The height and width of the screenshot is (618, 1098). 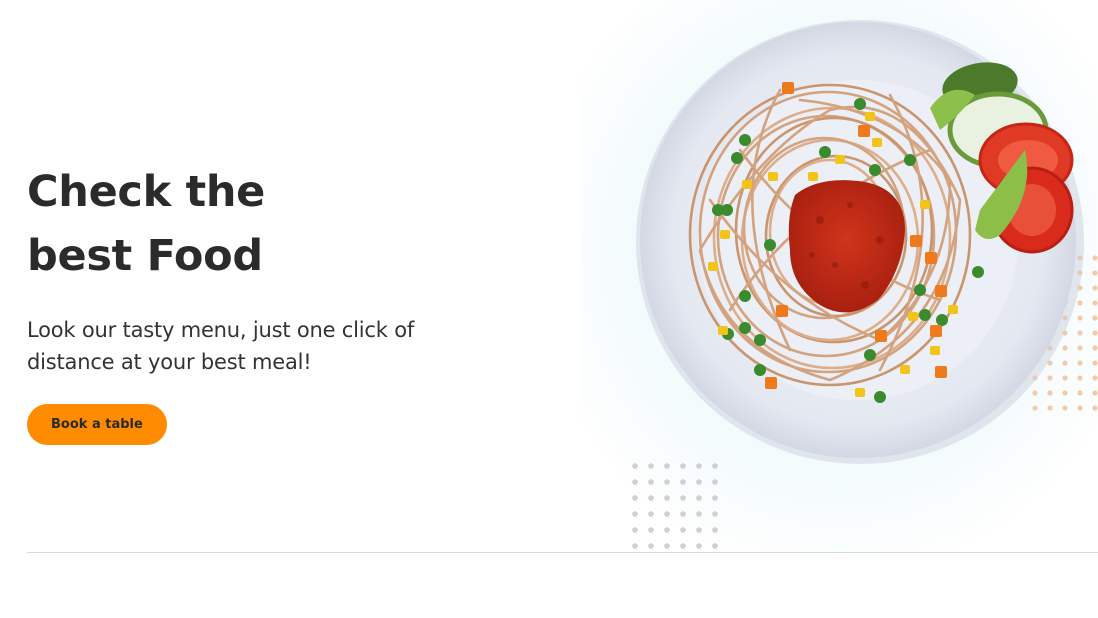 What do you see at coordinates (267, 224) in the screenshot?
I see `hero-title: Check the best Food` at bounding box center [267, 224].